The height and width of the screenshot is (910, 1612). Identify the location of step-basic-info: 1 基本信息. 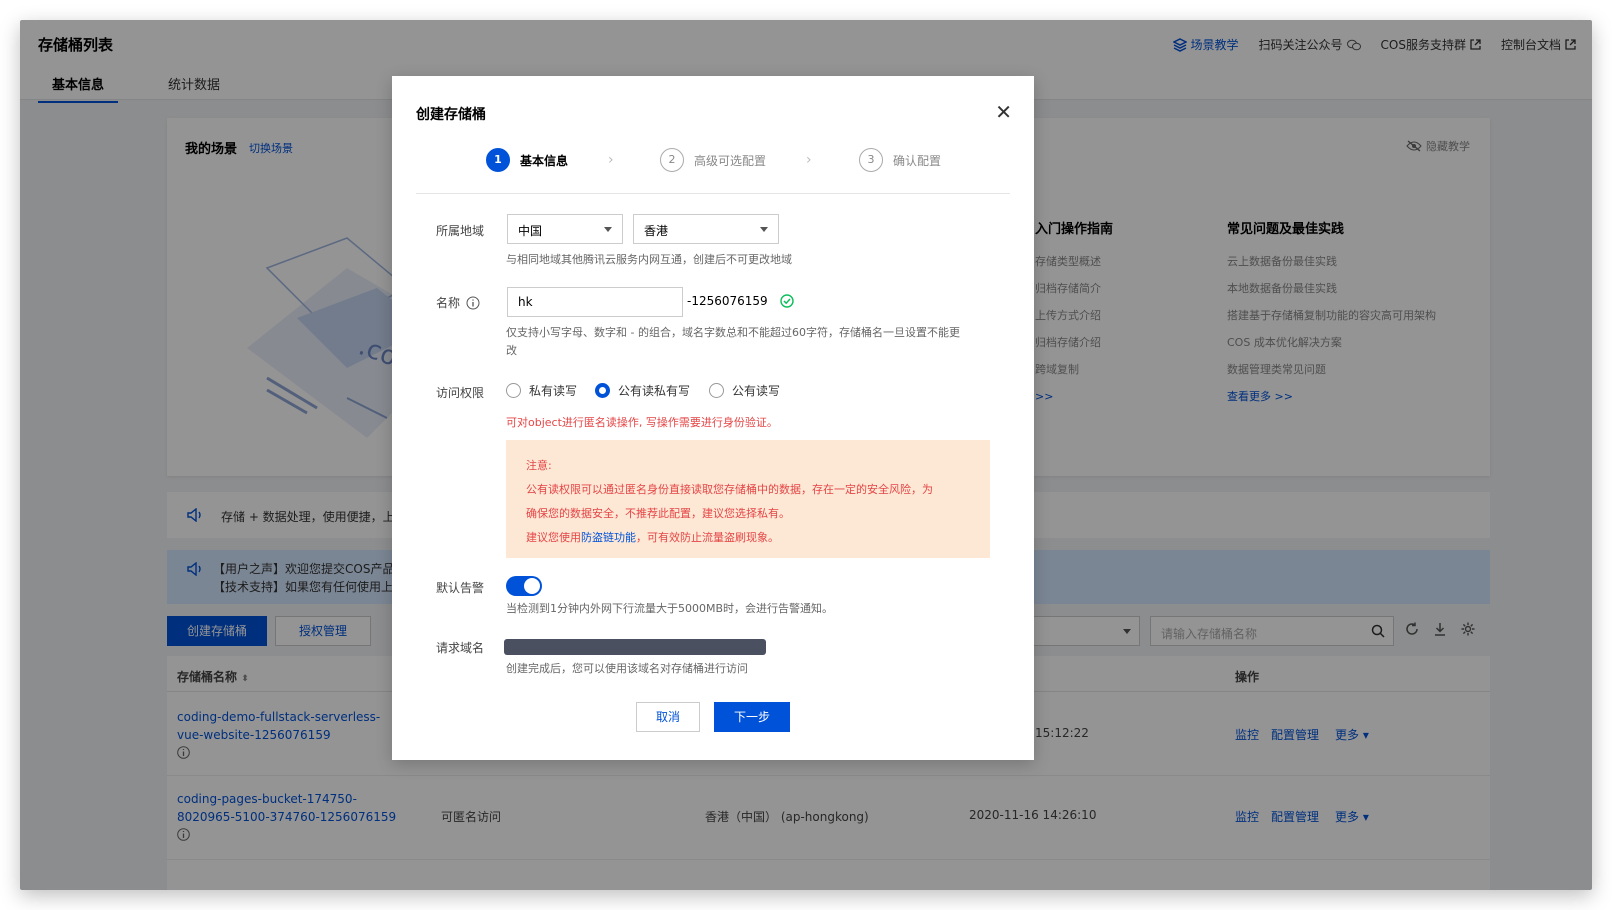
(527, 160).